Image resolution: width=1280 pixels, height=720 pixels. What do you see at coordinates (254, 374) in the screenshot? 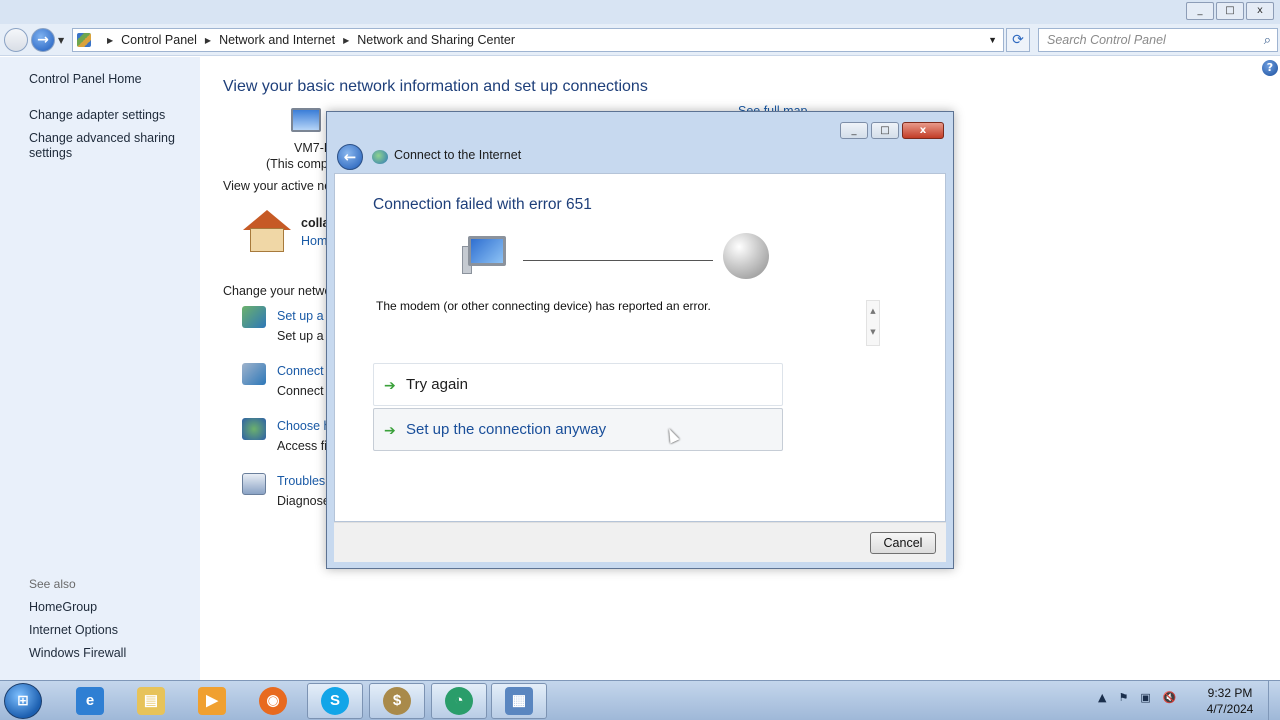
I see `connect-network-icon` at bounding box center [254, 374].